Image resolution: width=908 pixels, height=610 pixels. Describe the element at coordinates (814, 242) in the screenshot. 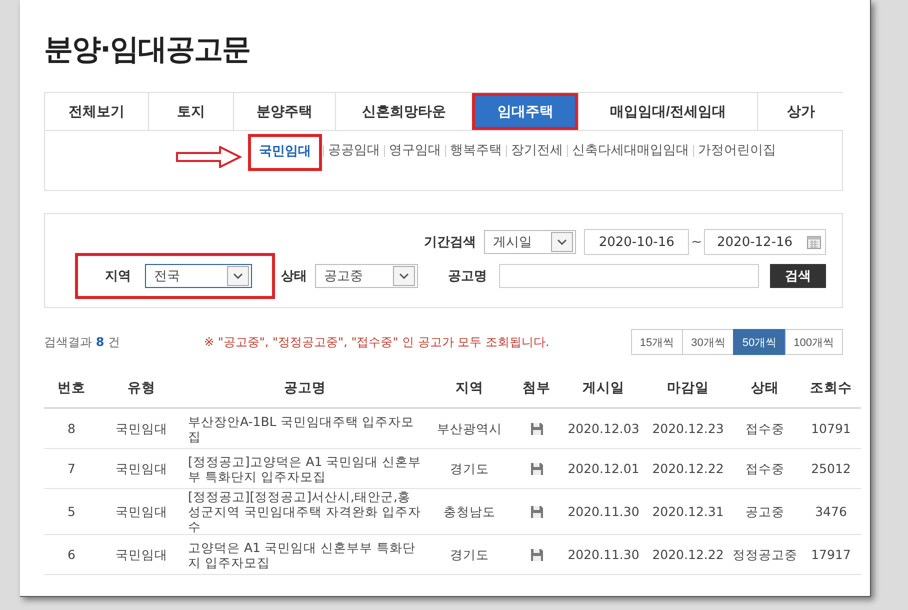

I see `calendar-icon` at that location.